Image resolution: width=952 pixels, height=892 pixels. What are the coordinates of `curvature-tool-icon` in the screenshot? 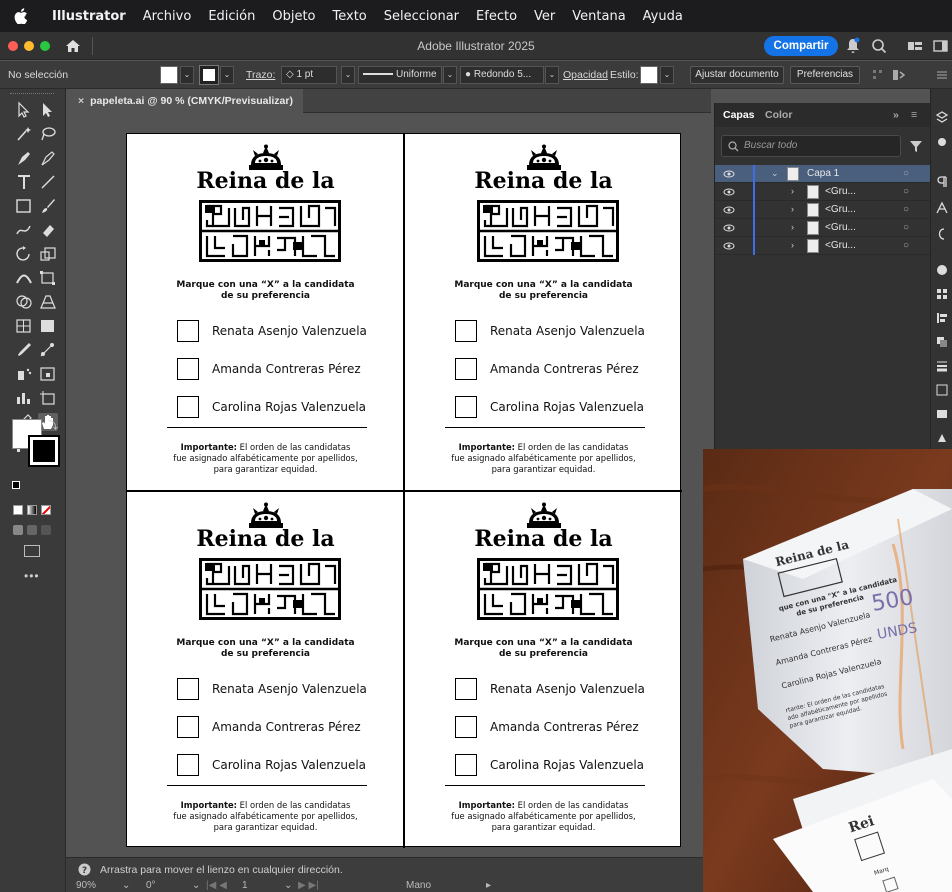 It's located at (48, 158).